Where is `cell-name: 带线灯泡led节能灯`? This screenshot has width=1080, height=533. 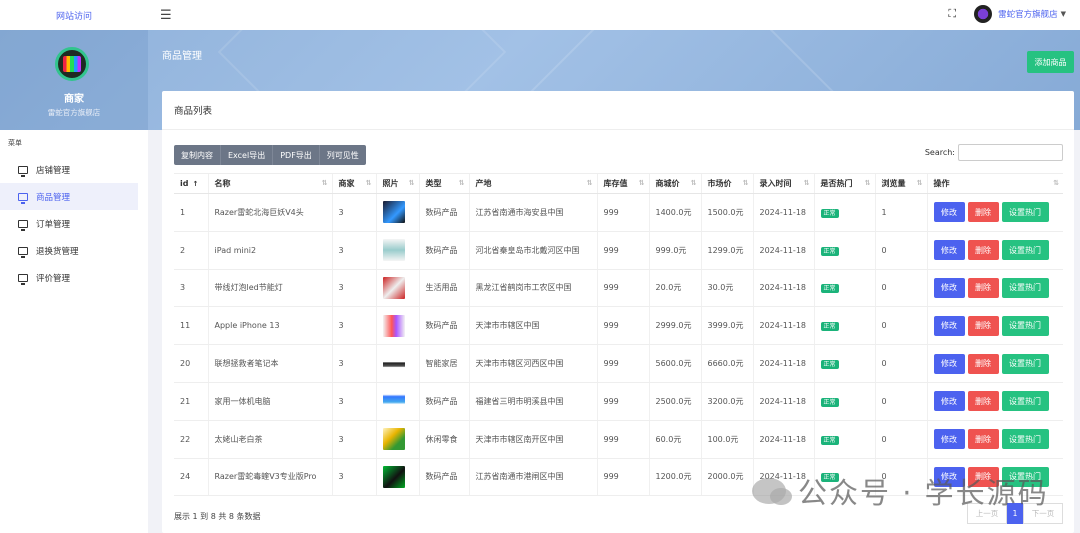 cell-name: 带线灯泡led节能灯 is located at coordinates (269, 288).